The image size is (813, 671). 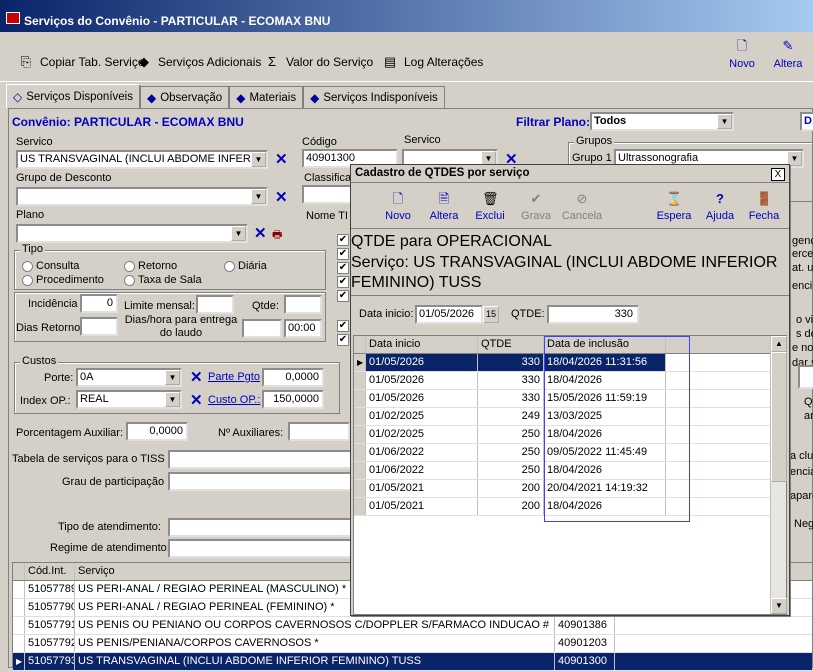 What do you see at coordinates (593, 314) in the screenshot?
I see `dialog-qtde-input: 330` at bounding box center [593, 314].